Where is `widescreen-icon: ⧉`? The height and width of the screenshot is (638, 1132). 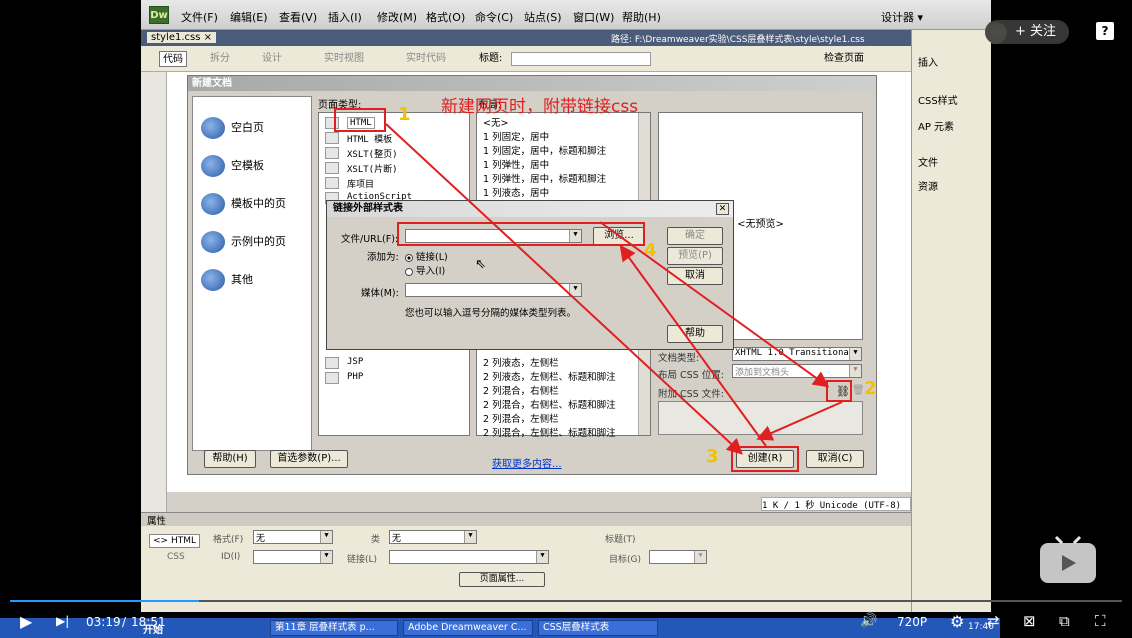 widescreen-icon: ⧉ is located at coordinates (1064, 621).